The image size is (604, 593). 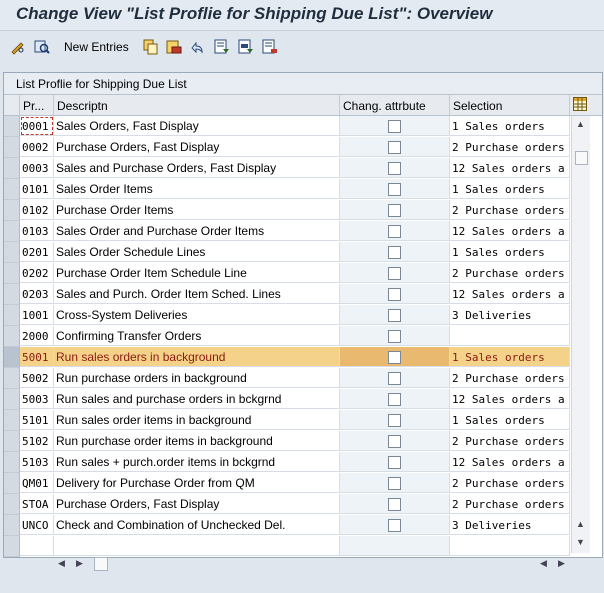 What do you see at coordinates (37, 525) in the screenshot?
I see `cell-profile: UNCO` at bounding box center [37, 525].